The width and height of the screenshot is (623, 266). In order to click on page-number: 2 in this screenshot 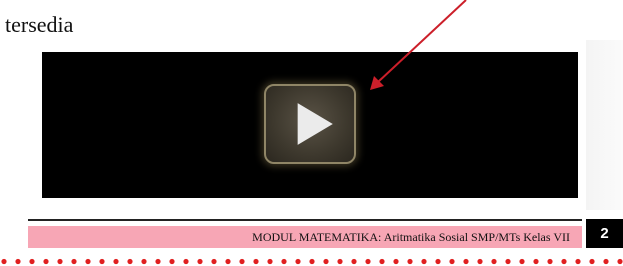, I will do `click(604, 233)`.